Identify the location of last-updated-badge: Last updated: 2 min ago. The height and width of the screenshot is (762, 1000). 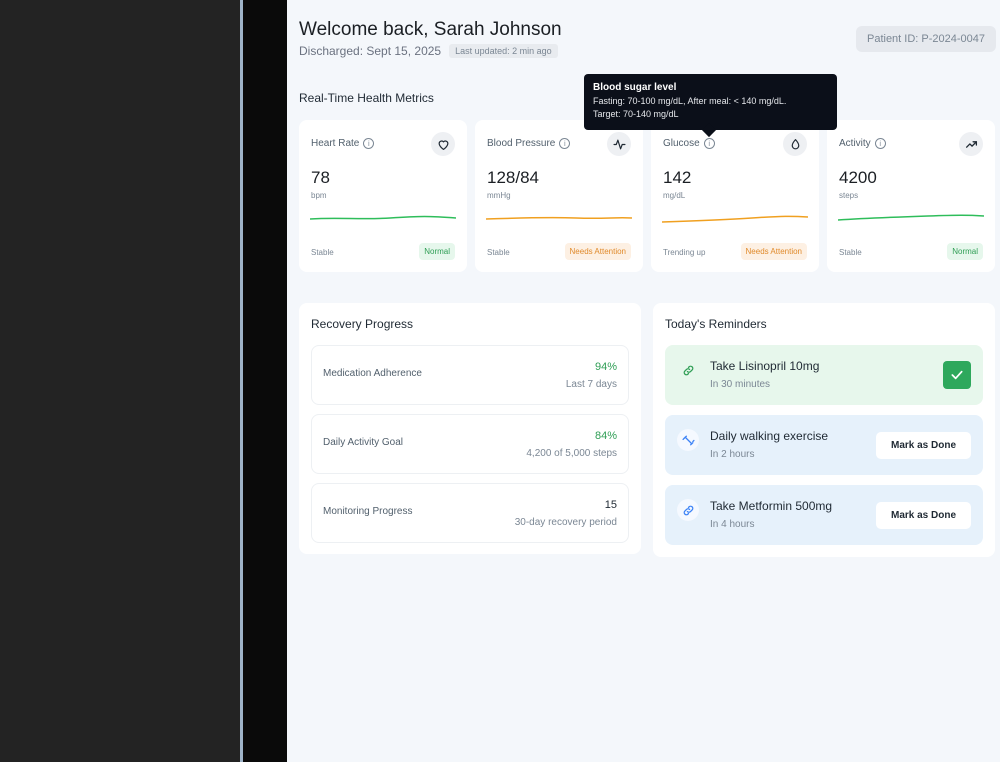
(503, 51).